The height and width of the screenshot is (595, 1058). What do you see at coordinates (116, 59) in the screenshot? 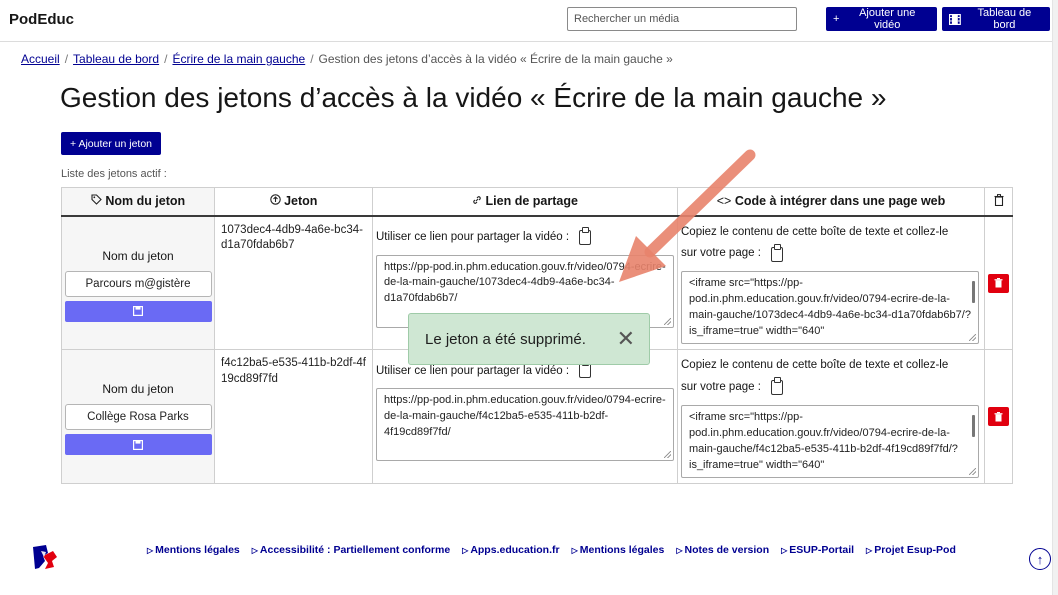
I see `breadcrumb-dashboard: Tableau de bord` at bounding box center [116, 59].